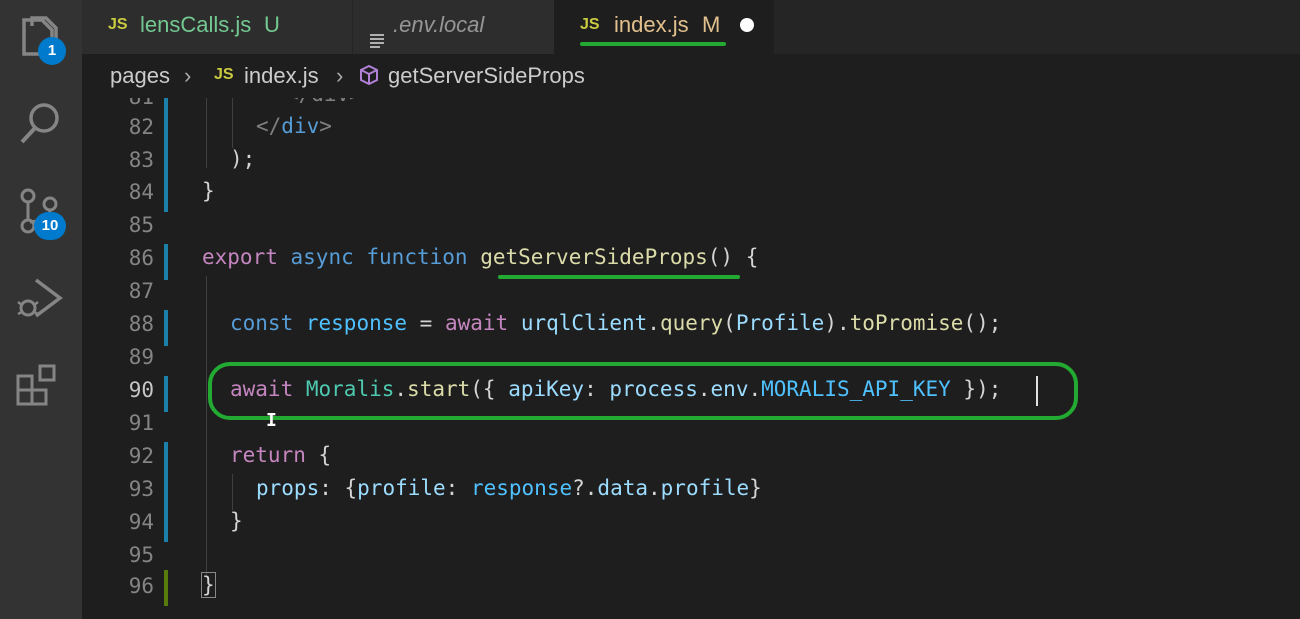 The width and height of the screenshot is (1300, 619). I want to click on code-token: )., so click(837, 323).